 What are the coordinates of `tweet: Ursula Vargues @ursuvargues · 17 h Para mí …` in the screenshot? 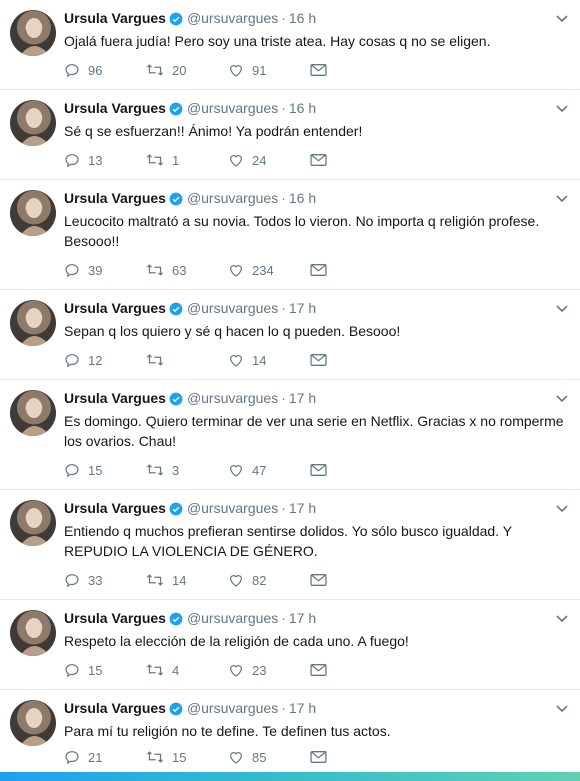 It's located at (290, 730).